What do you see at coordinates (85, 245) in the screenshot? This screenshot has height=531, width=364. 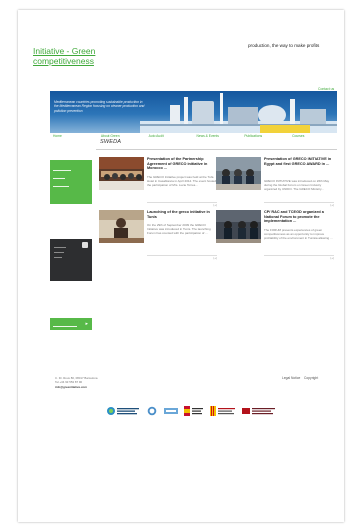 I see `quote-icon` at bounding box center [85, 245].